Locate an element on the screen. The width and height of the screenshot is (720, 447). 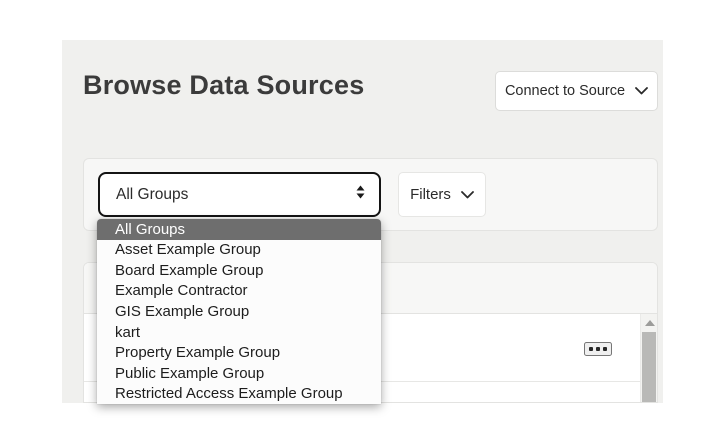
triangle-up-icon is located at coordinates (649, 323).